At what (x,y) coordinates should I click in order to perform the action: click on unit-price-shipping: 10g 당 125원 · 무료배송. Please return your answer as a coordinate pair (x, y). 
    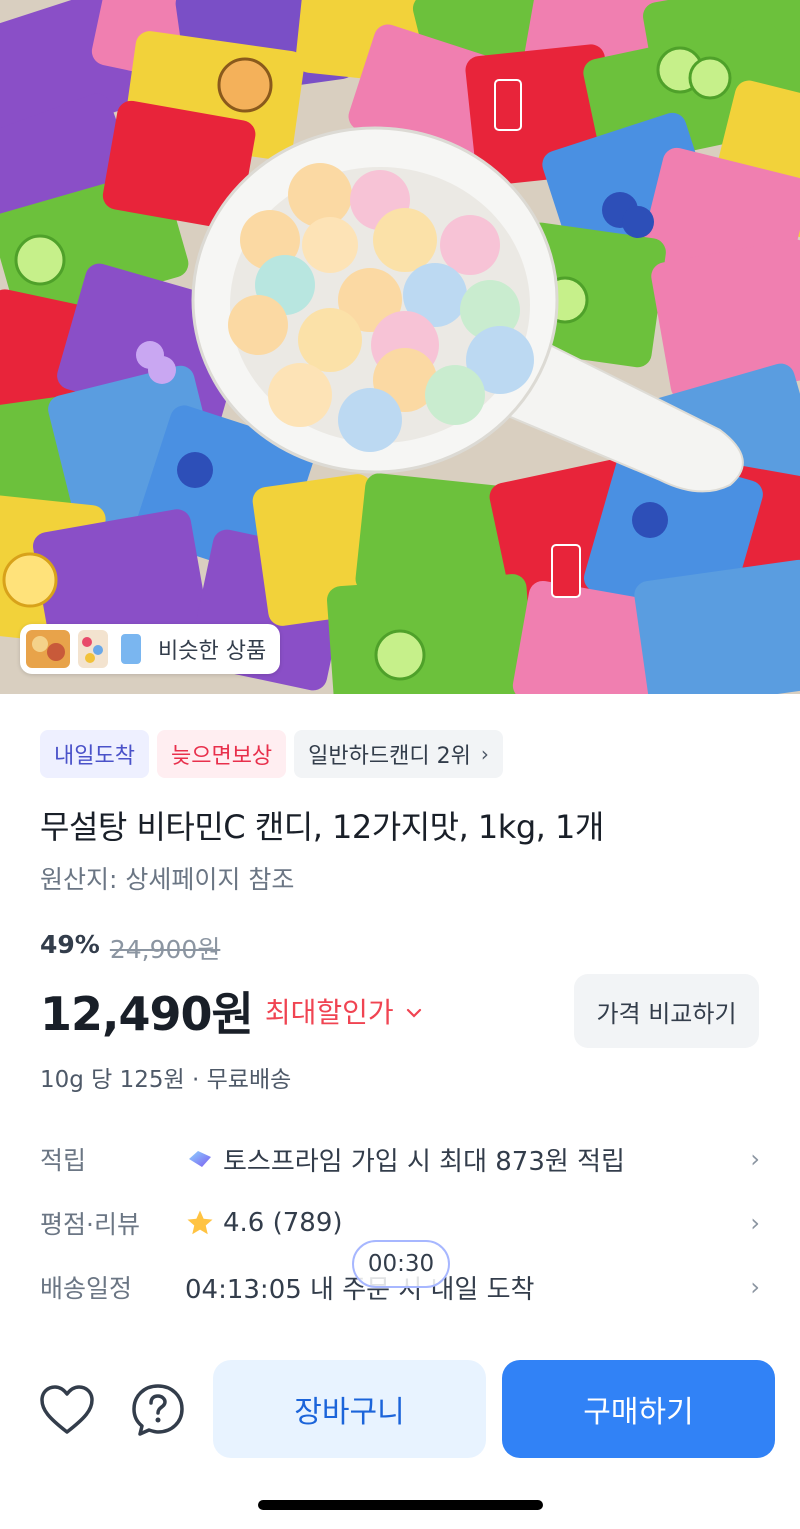
    Looking at the image, I should click on (166, 1080).